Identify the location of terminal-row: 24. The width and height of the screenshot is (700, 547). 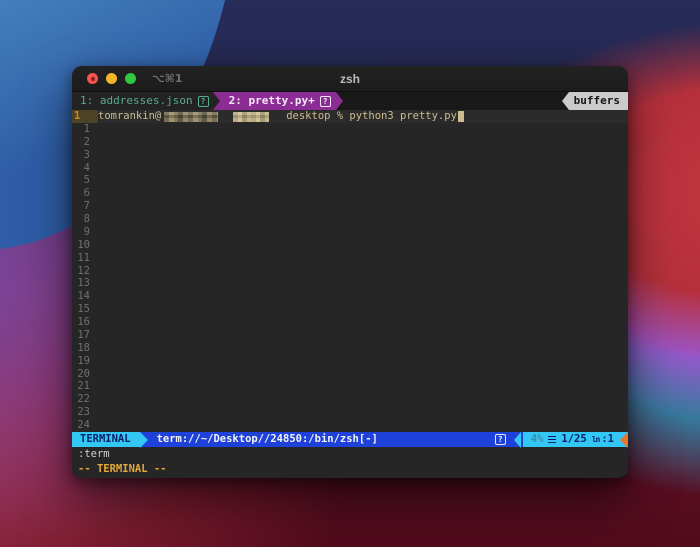
(350, 425).